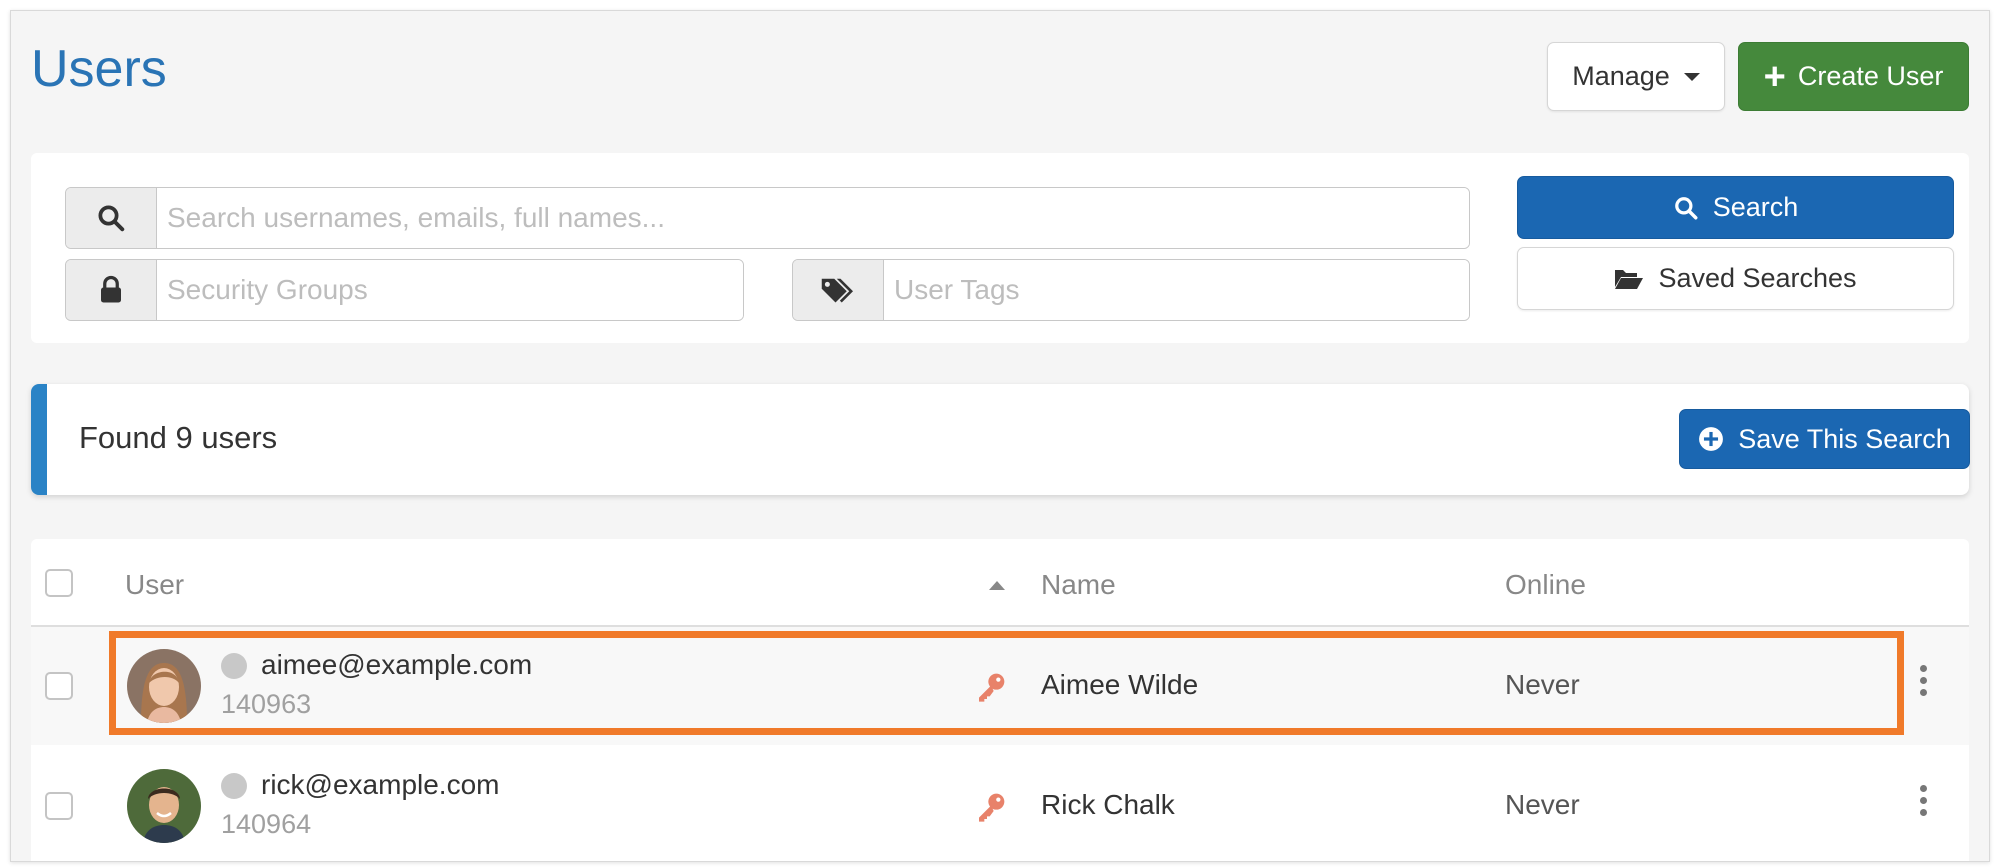 This screenshot has width=2000, height=868. I want to click on avatar-man-icon, so click(164, 806).